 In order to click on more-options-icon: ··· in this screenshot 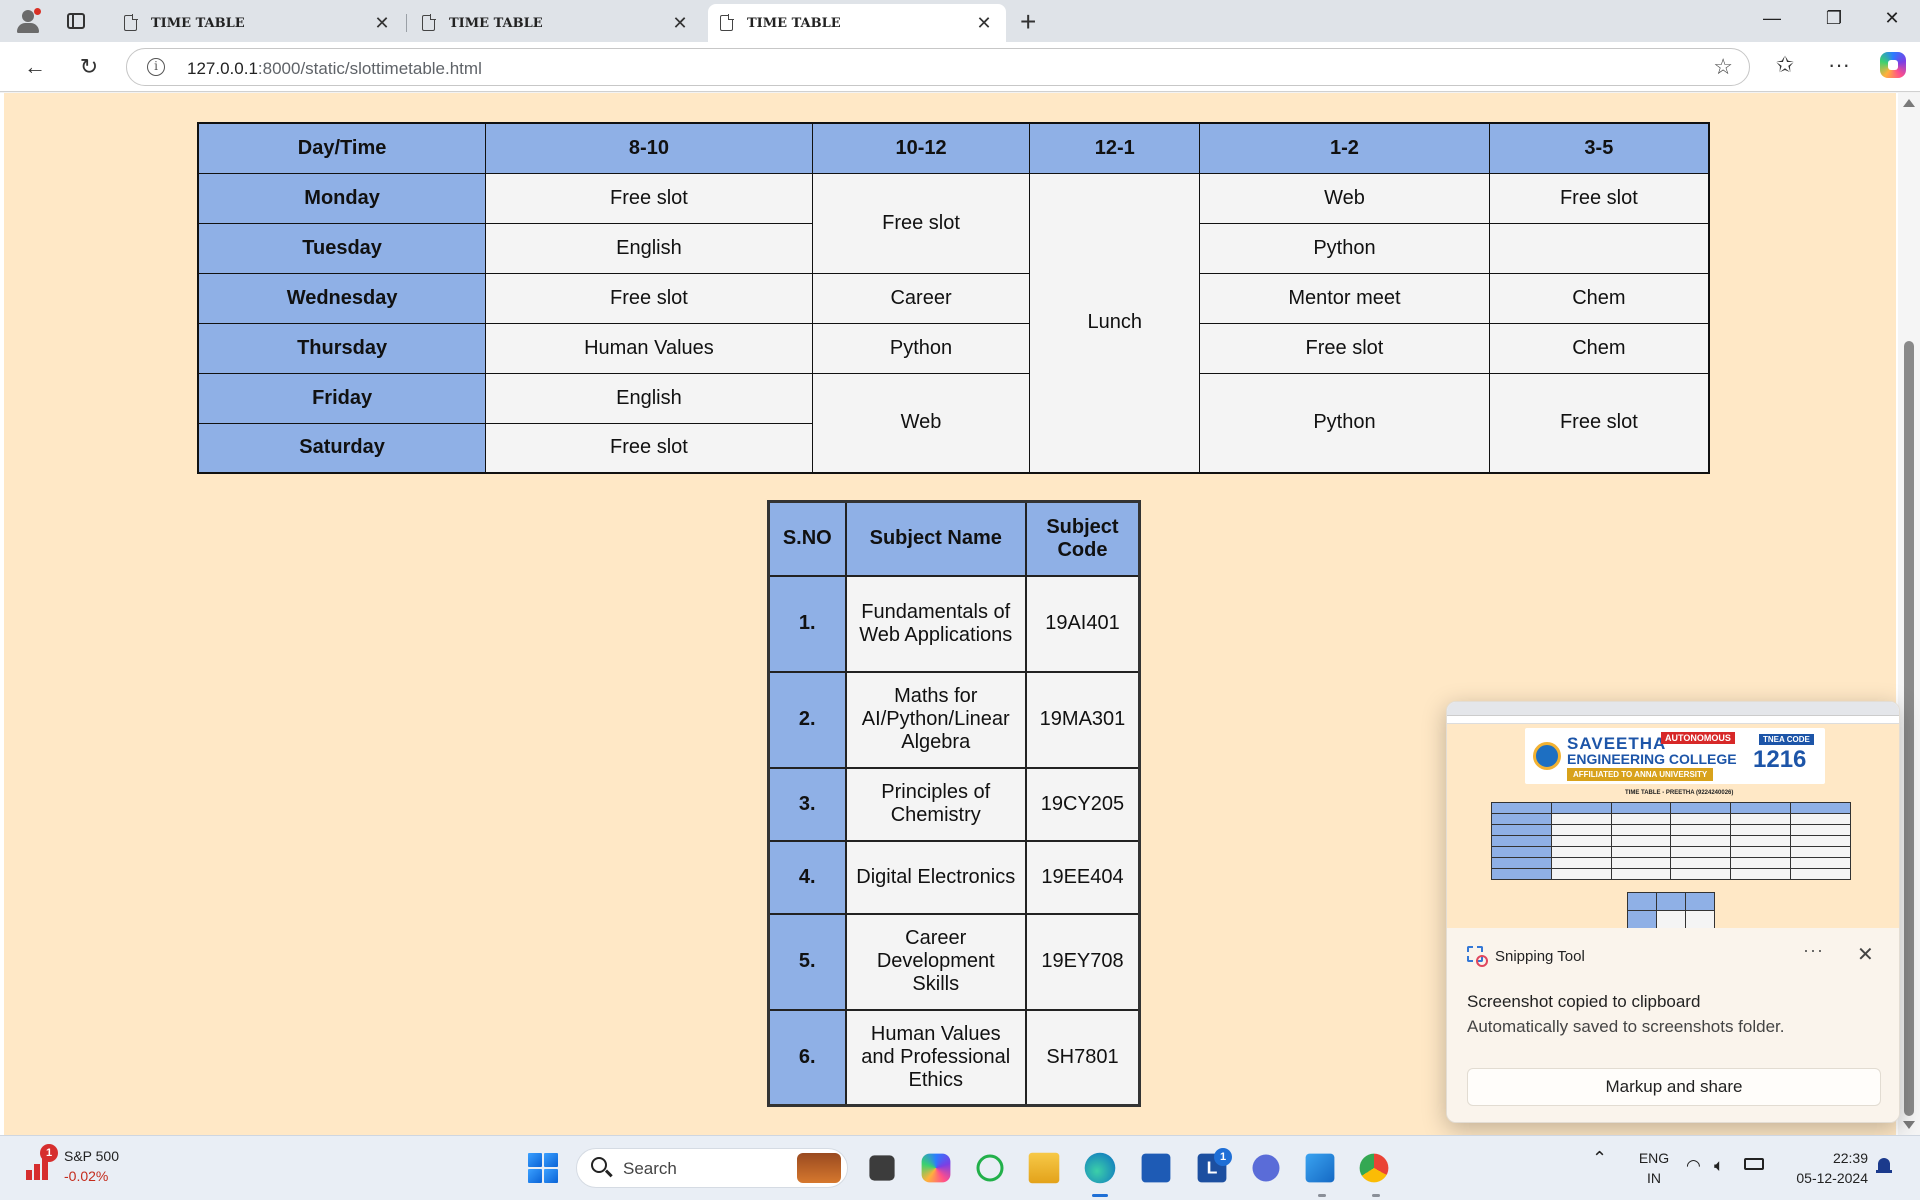, I will do `click(1813, 950)`.